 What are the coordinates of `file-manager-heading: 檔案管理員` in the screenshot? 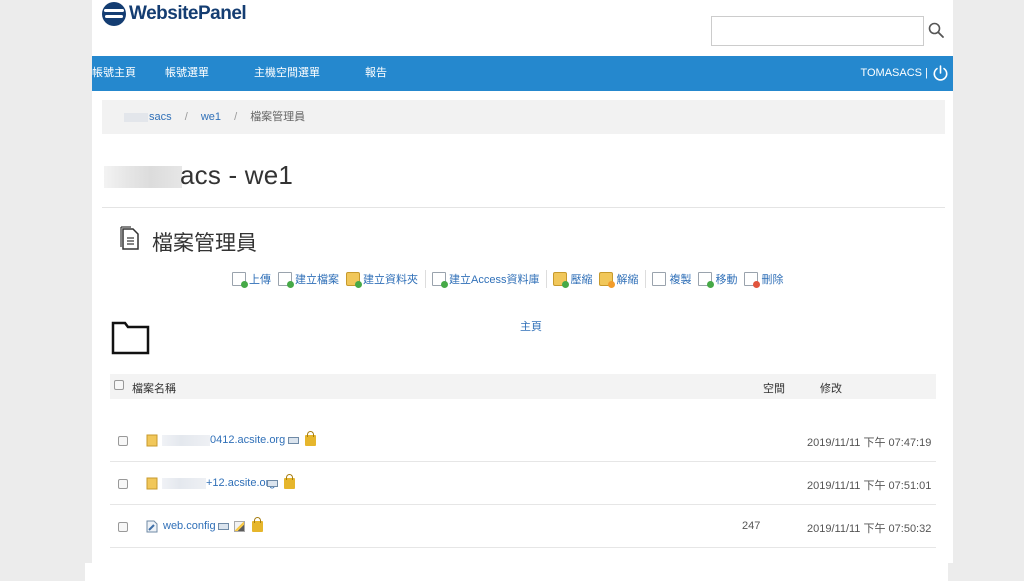 It's located at (204, 243).